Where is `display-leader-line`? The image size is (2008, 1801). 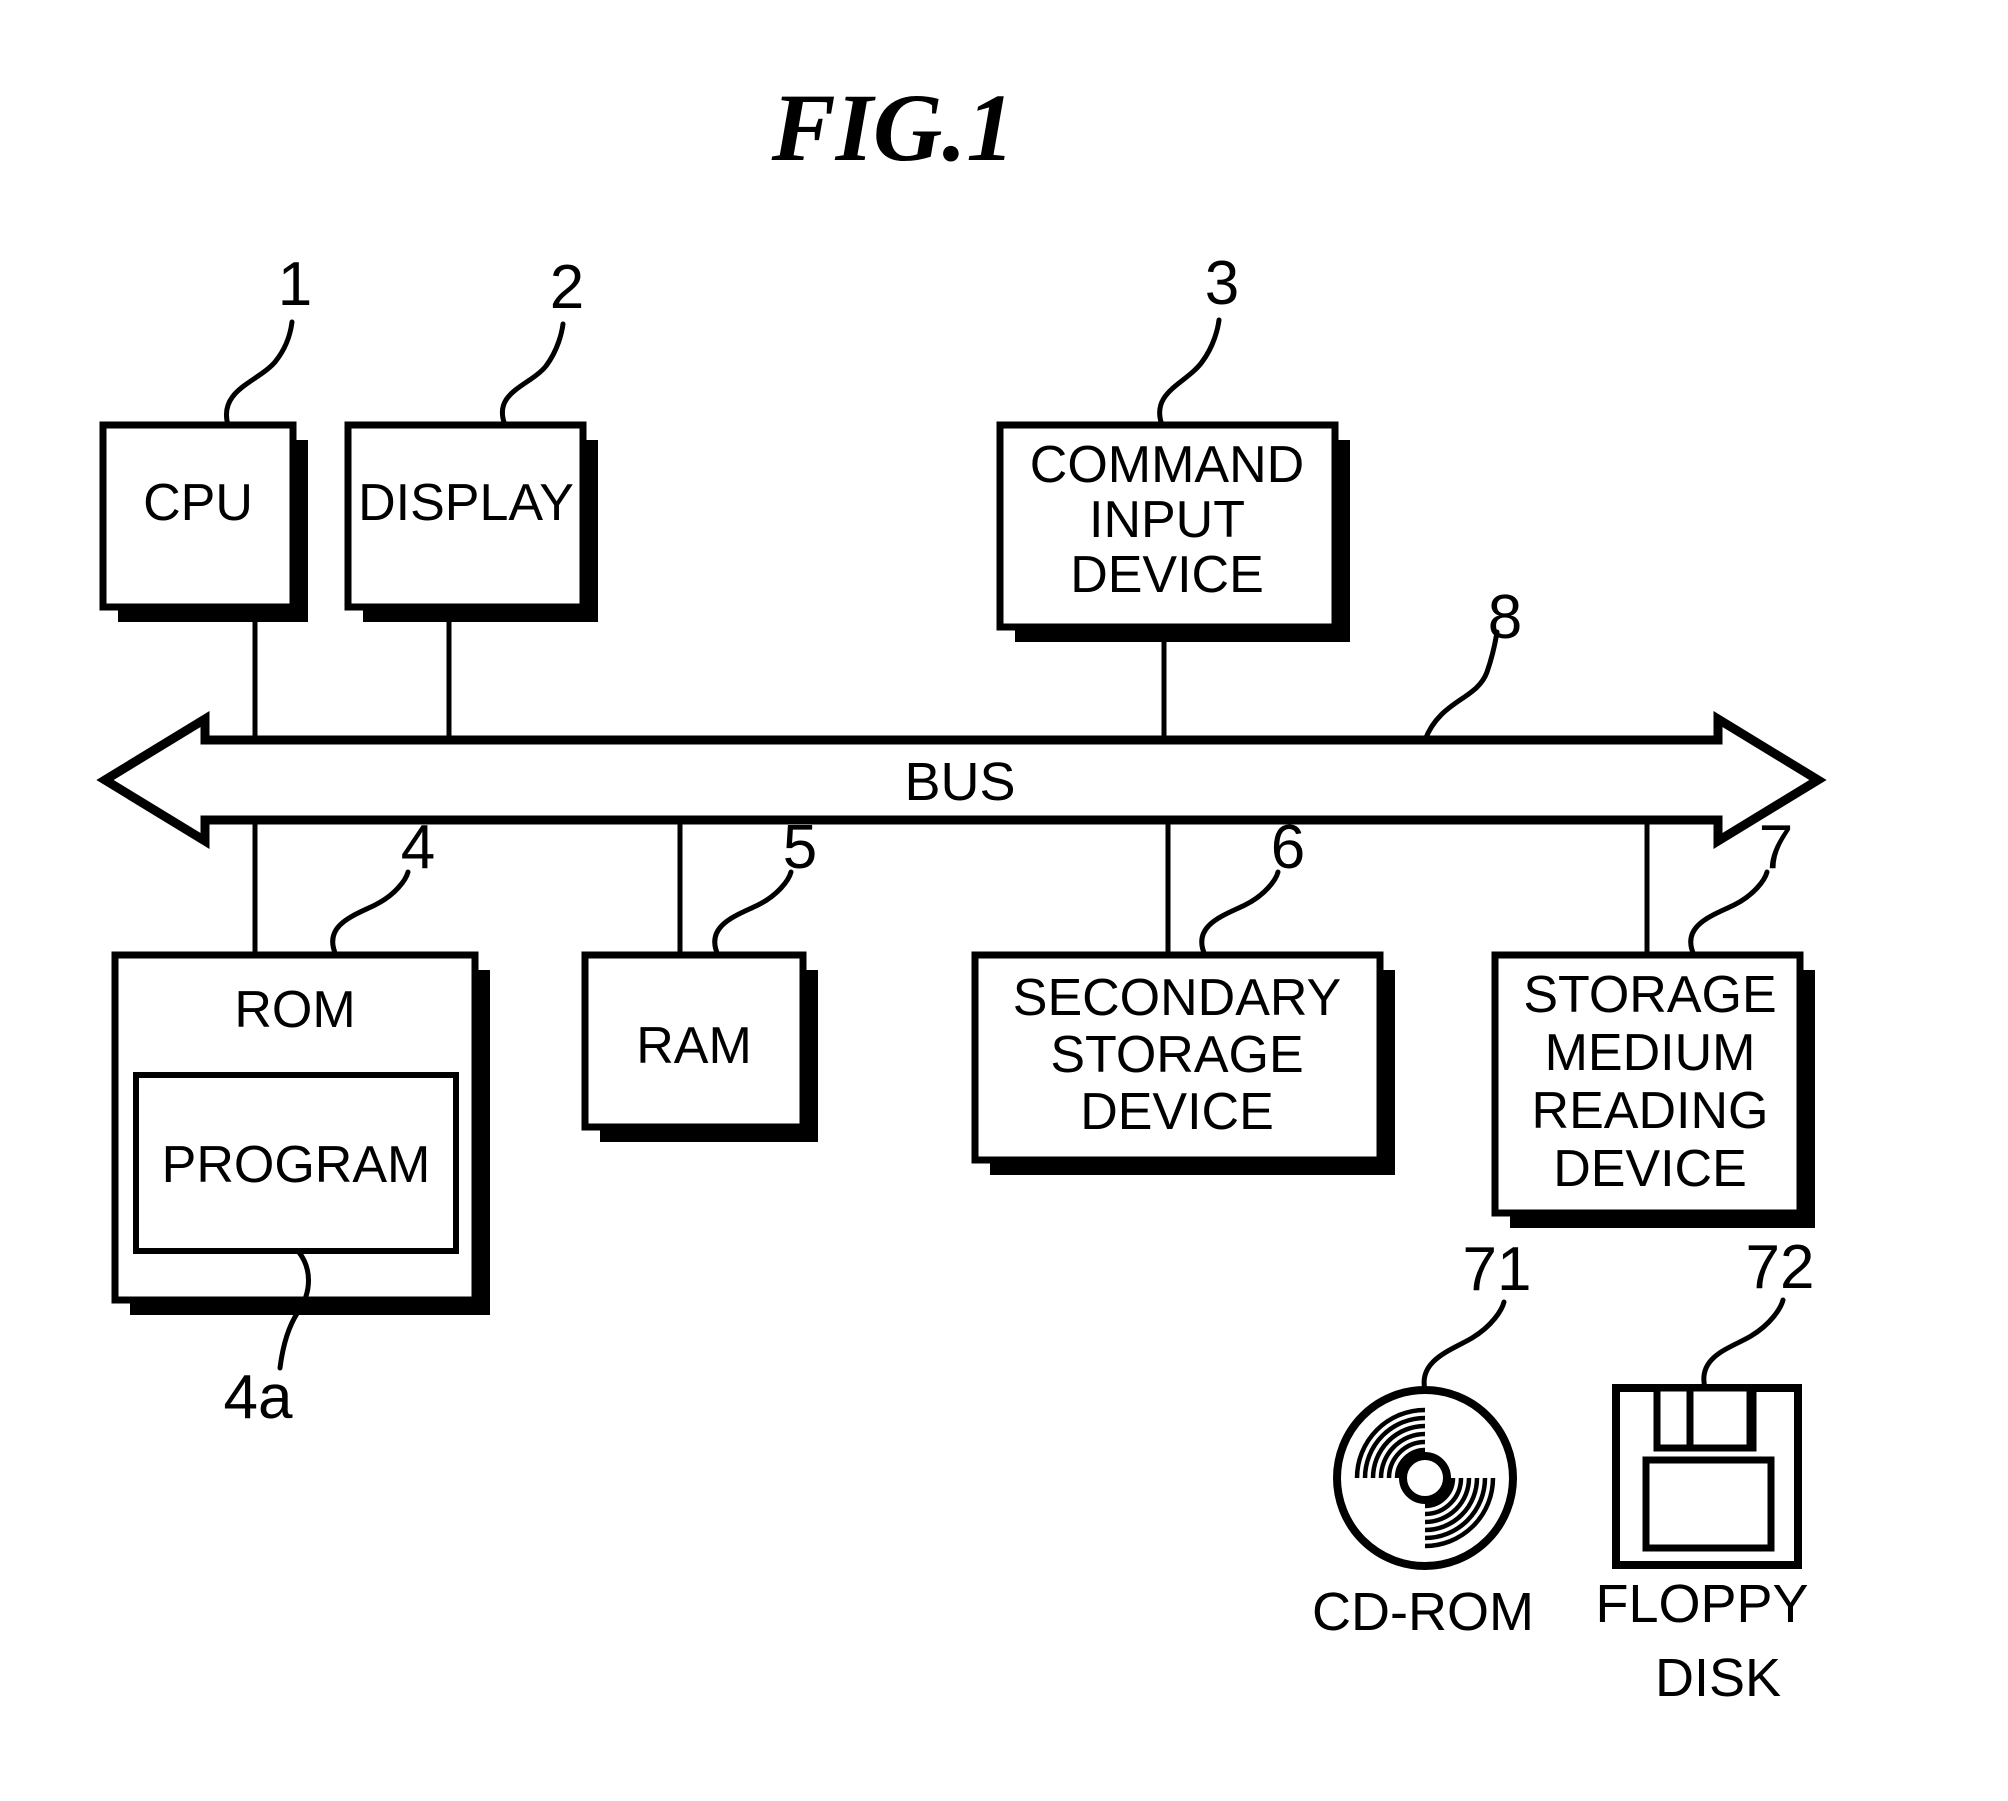
display-leader-line is located at coordinates (533, 374).